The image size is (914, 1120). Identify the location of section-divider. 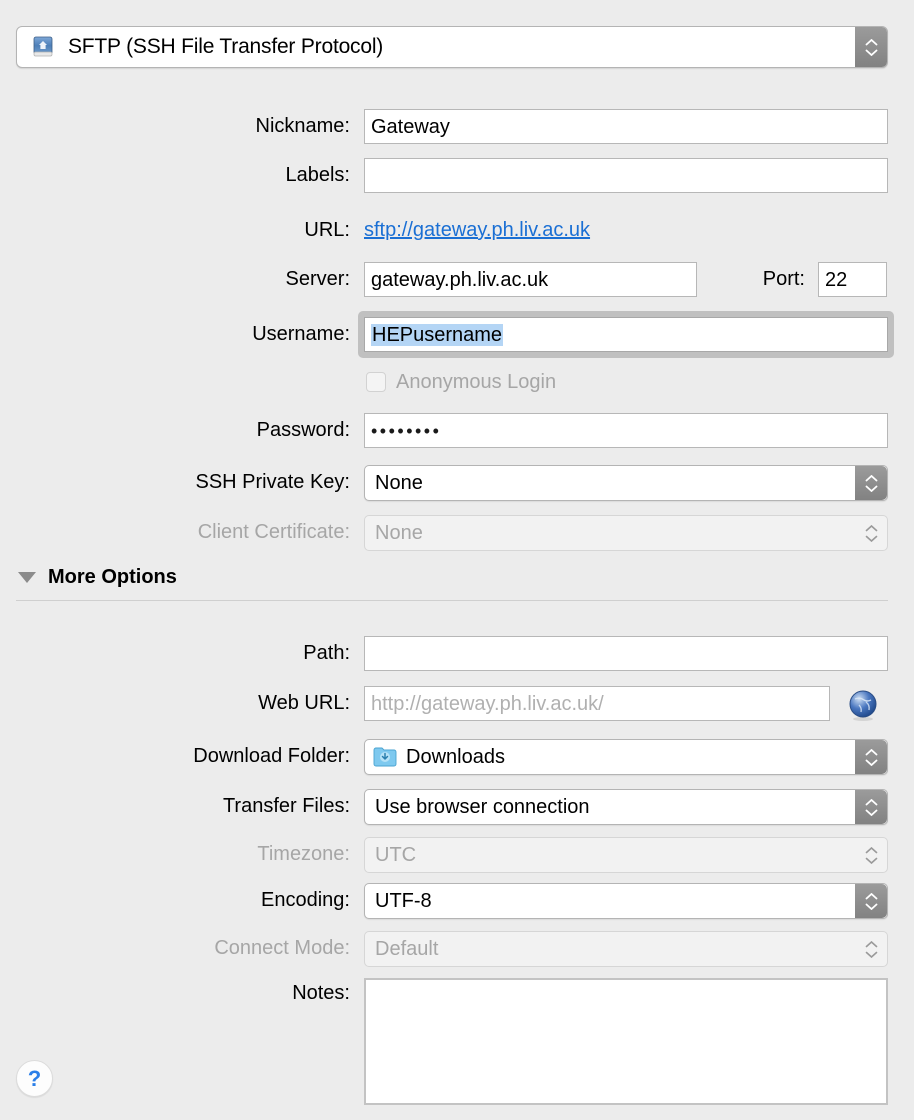
(452, 600).